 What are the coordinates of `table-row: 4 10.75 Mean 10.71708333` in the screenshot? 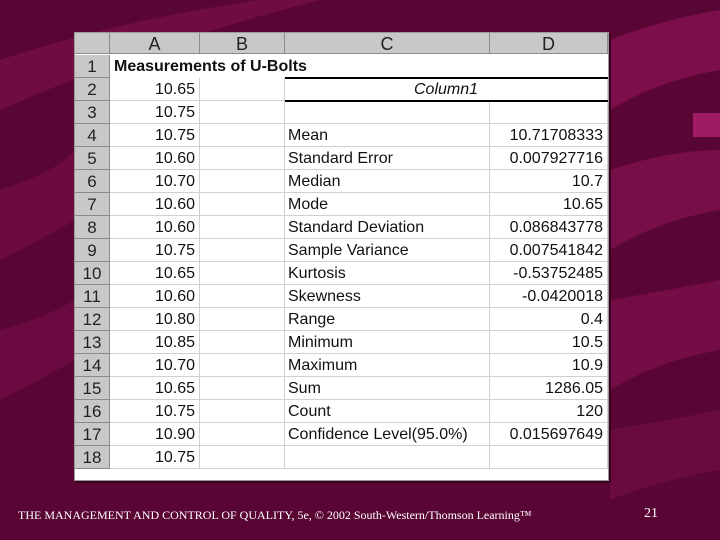 It's located at (341, 135).